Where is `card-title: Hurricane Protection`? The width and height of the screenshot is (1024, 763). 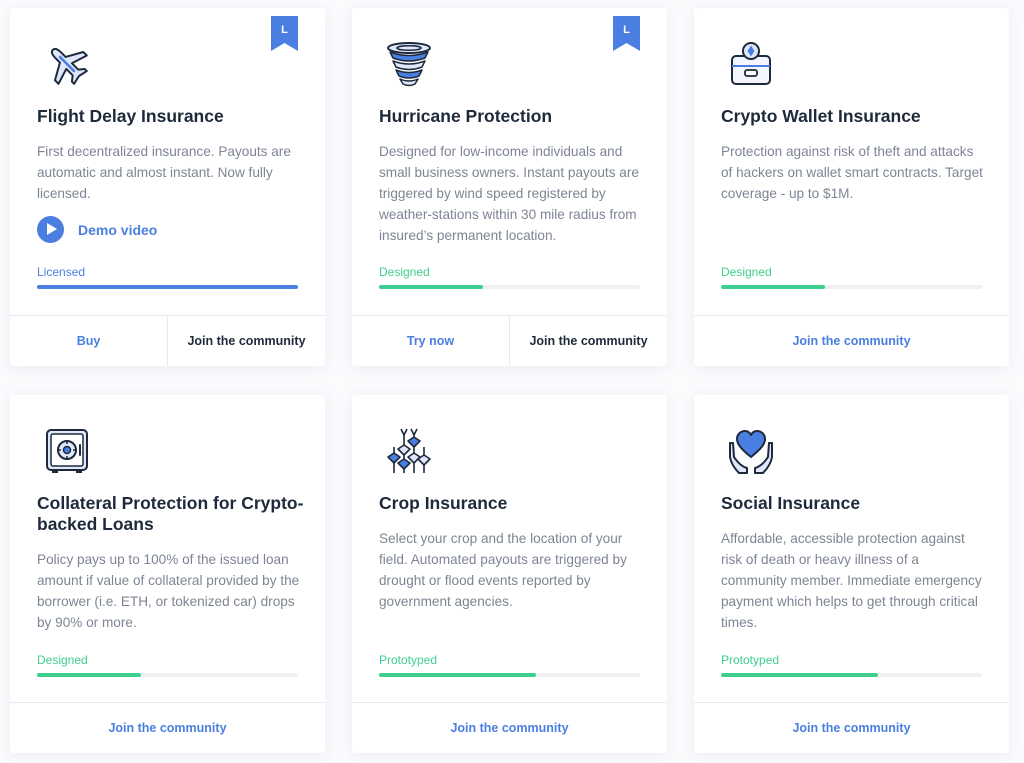
card-title: Hurricane Protection is located at coordinates (466, 116).